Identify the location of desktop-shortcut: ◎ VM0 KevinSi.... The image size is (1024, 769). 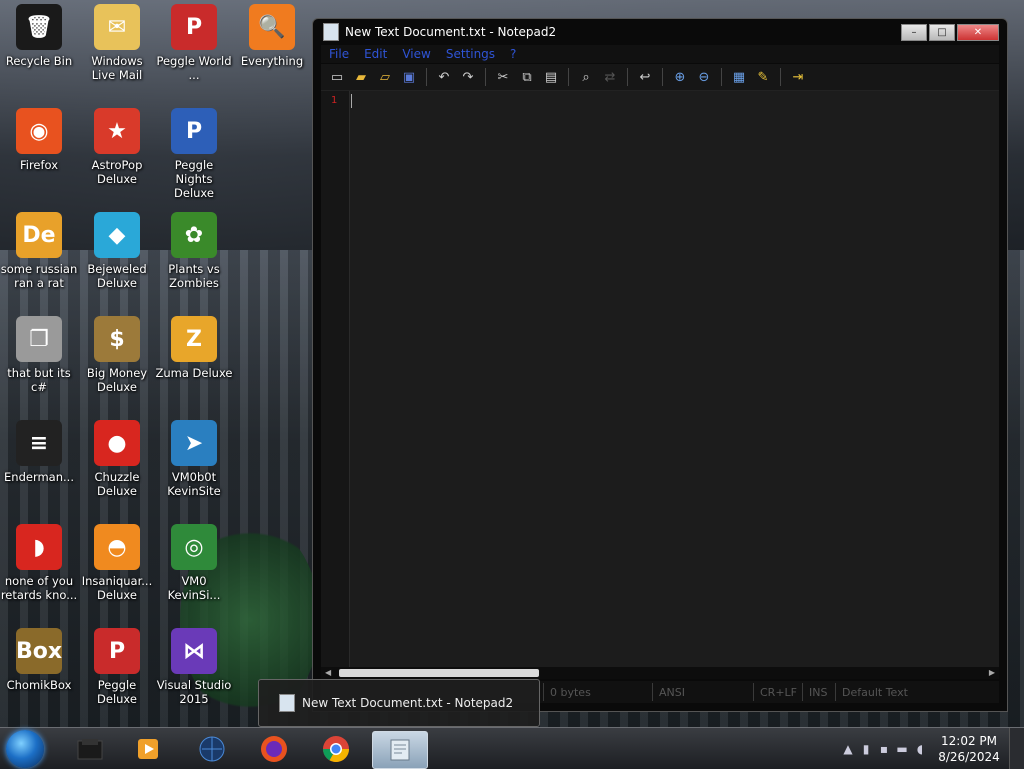
(194, 563).